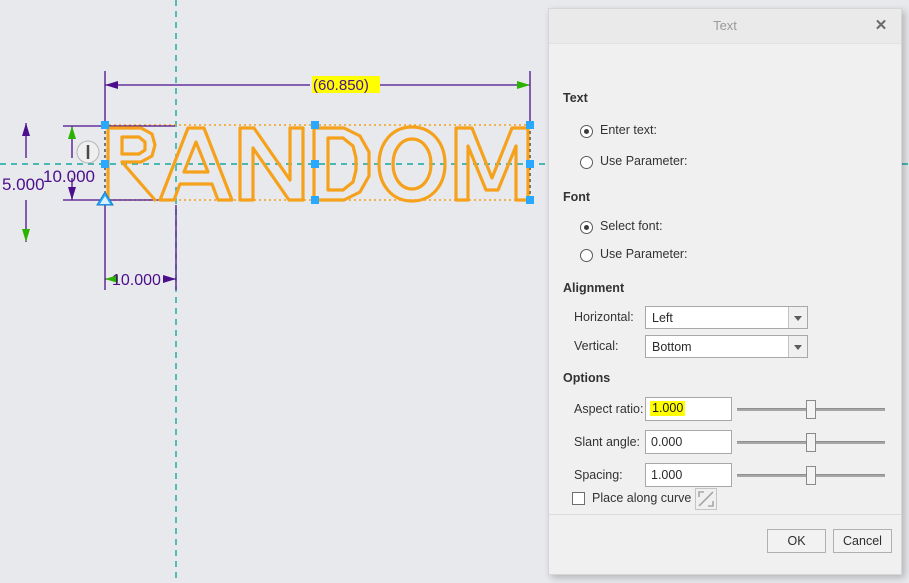  What do you see at coordinates (315, 125) in the screenshot?
I see `point-top-mid` at bounding box center [315, 125].